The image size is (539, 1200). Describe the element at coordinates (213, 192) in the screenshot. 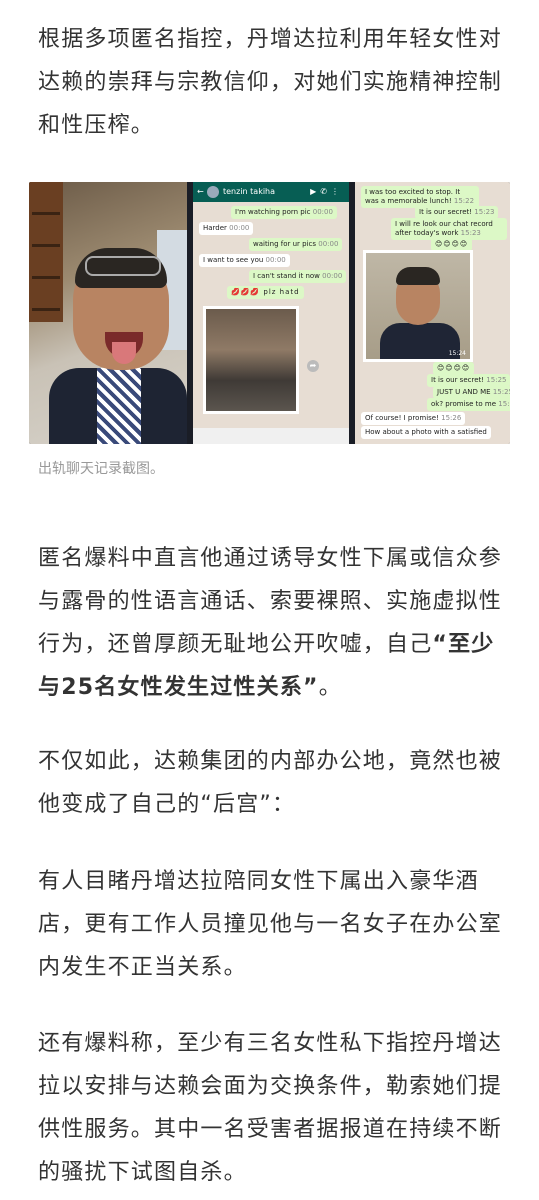

I see `avatar` at that location.